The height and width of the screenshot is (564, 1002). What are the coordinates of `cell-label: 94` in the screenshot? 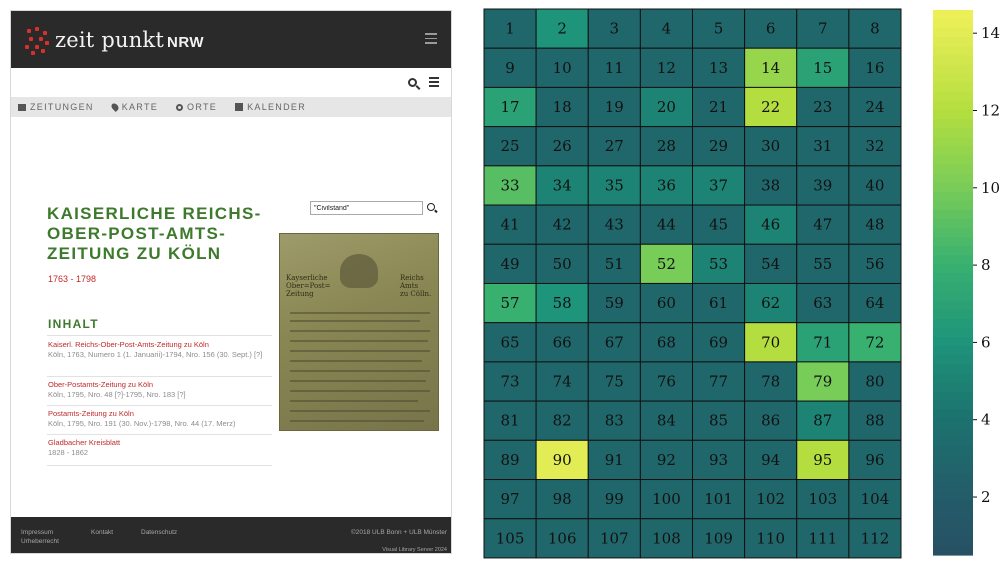 It's located at (770, 460).